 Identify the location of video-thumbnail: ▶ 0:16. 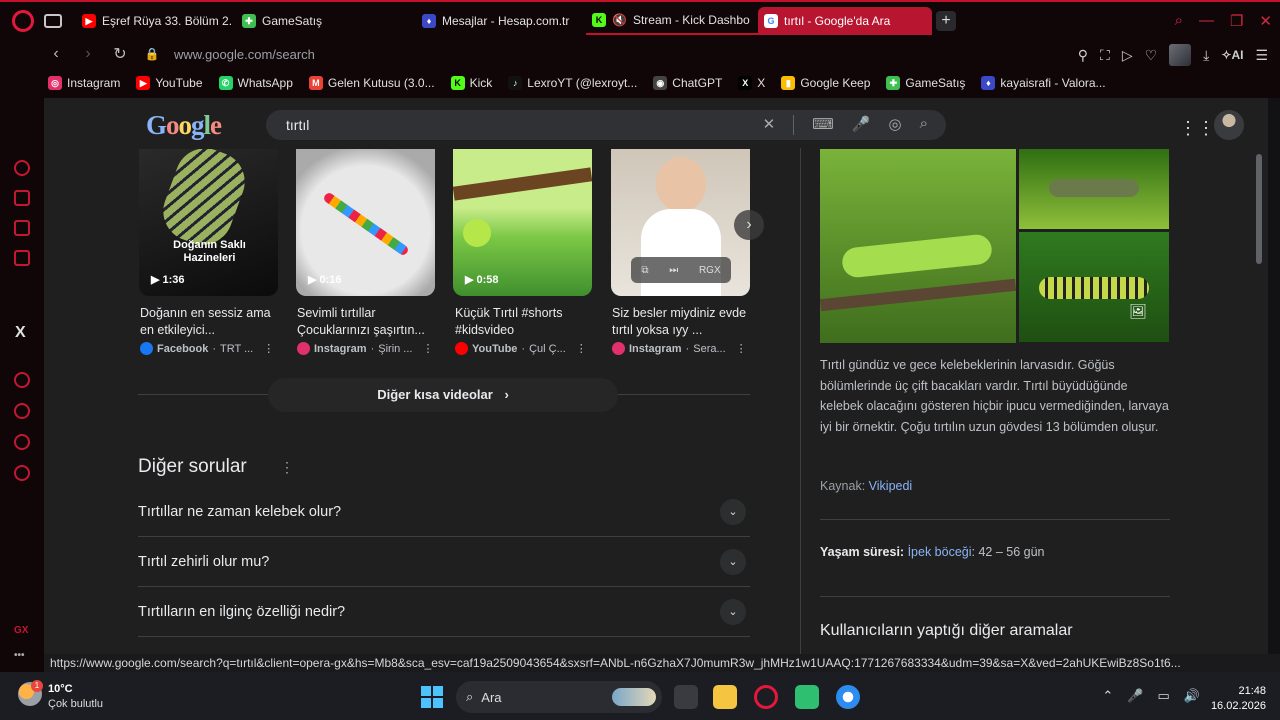
(365, 222).